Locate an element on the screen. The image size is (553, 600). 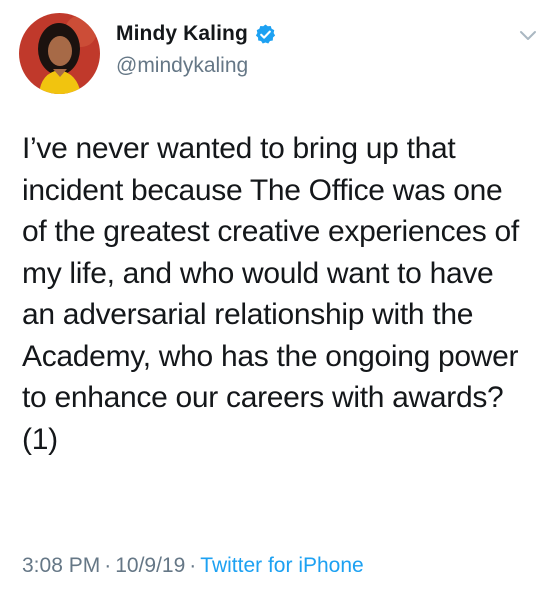
author-name-row: Mindy Kaling is located at coordinates (196, 34).